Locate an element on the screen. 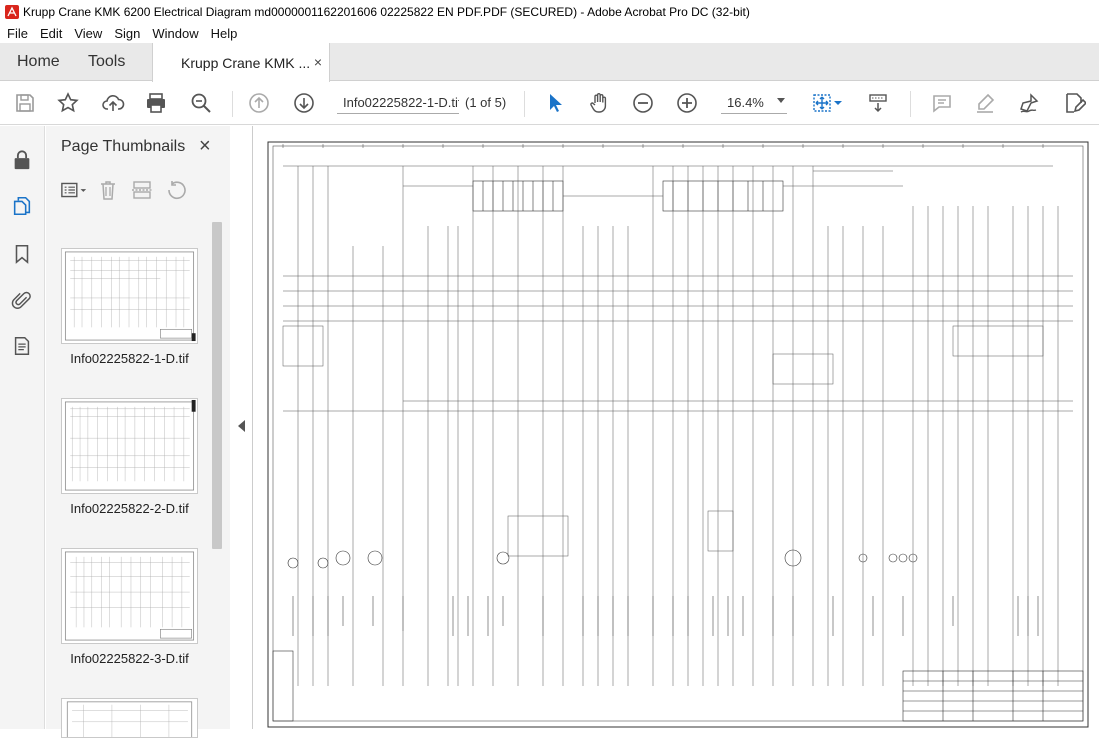  menu-file: File is located at coordinates (16, 33).